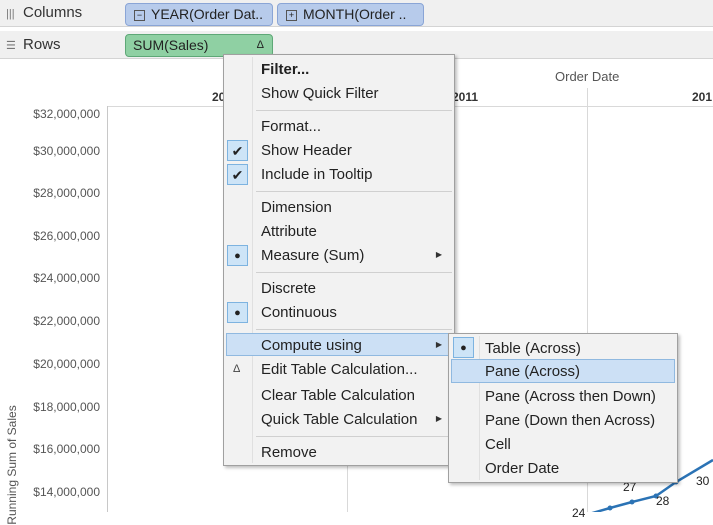 This screenshot has height=525, width=713. I want to click on submenu-item-pane-across: Pane (Across), so click(532, 371).